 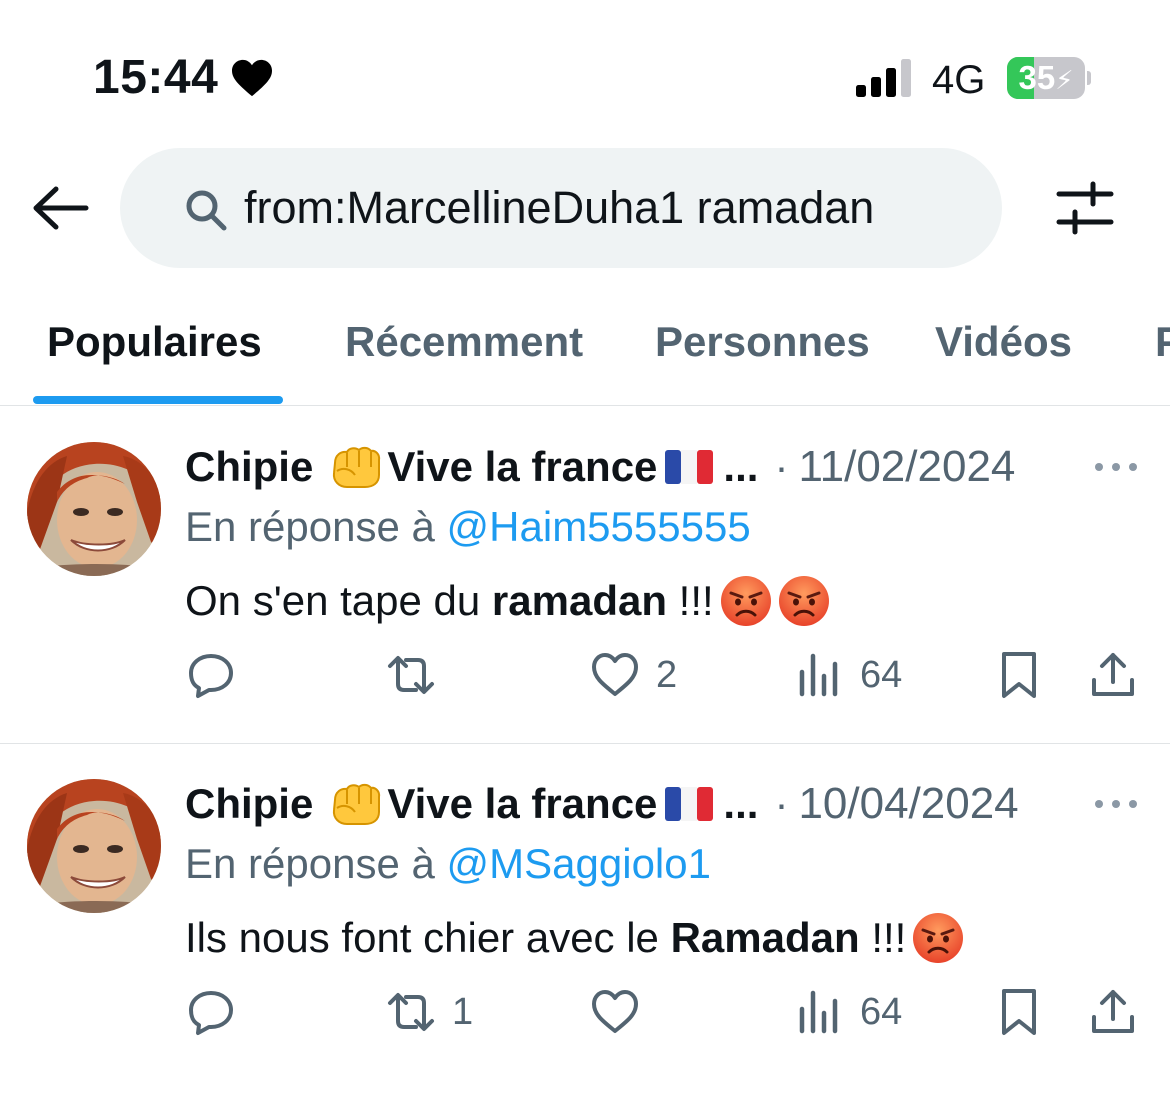 What do you see at coordinates (579, 600) in the screenshot?
I see `tweet-text-highlight: ramadan` at bounding box center [579, 600].